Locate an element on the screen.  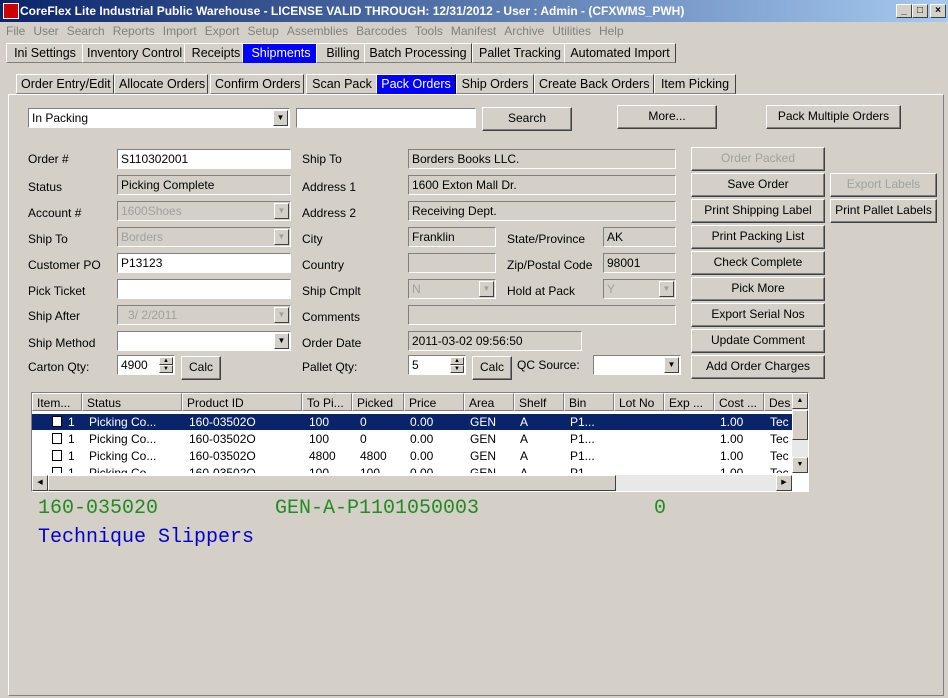
menu-user: User is located at coordinates (45, 30).